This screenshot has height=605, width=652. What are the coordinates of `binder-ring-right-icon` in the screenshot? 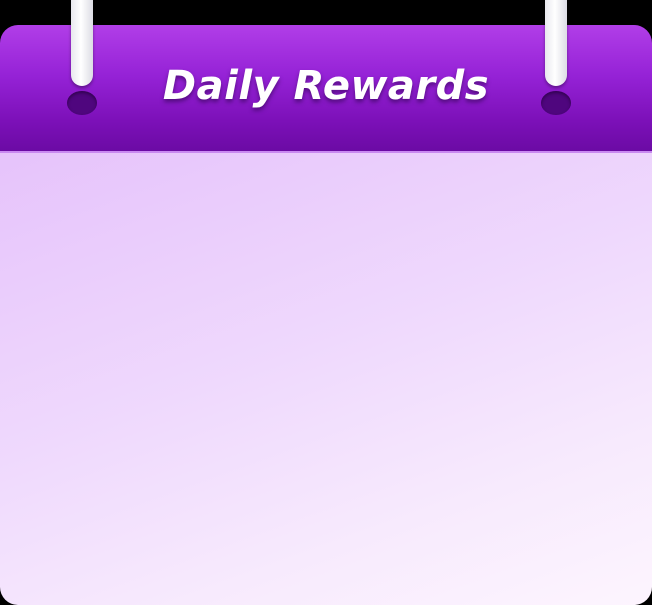 It's located at (556, 43).